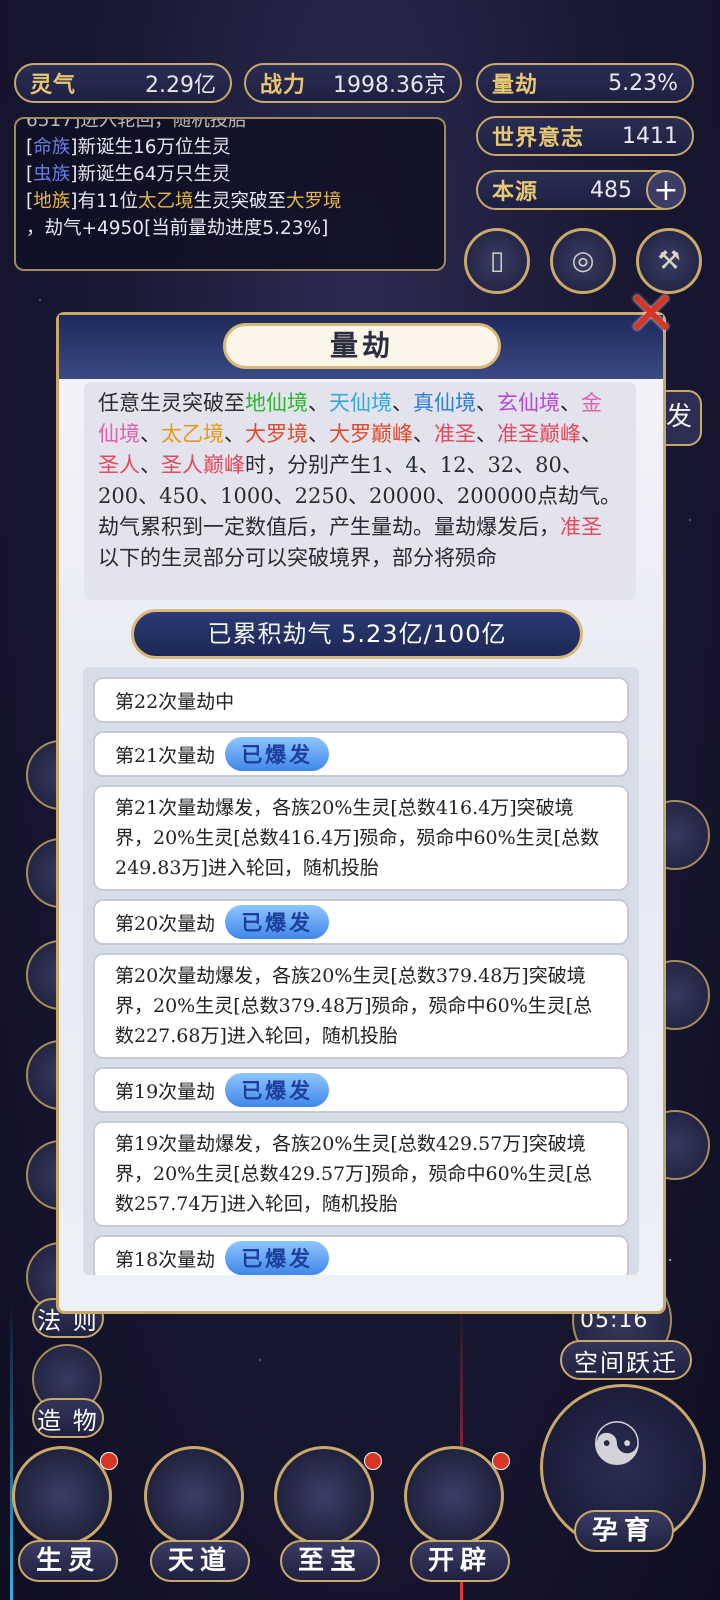  I want to click on tab-kaipi: 开辟, so click(460, 1561).